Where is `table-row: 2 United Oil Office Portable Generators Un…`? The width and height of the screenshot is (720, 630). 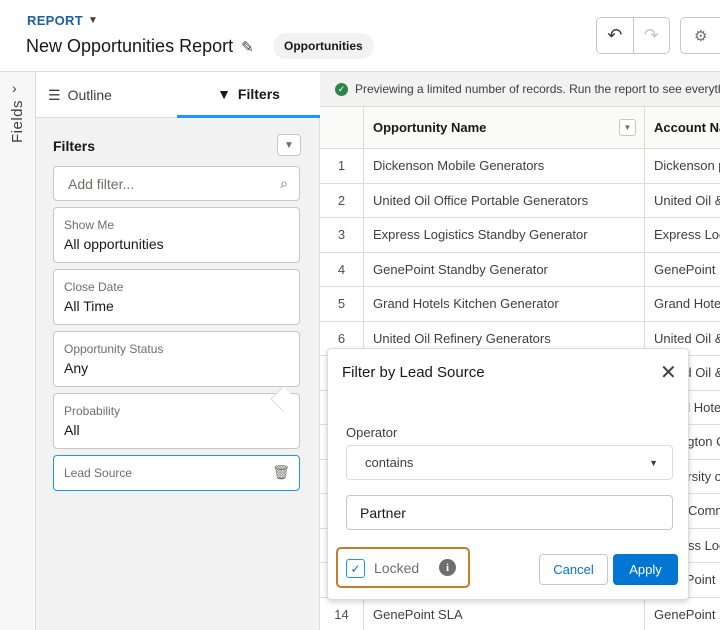 table-row: 2 United Oil Office Portable Generators Un… is located at coordinates (520, 200).